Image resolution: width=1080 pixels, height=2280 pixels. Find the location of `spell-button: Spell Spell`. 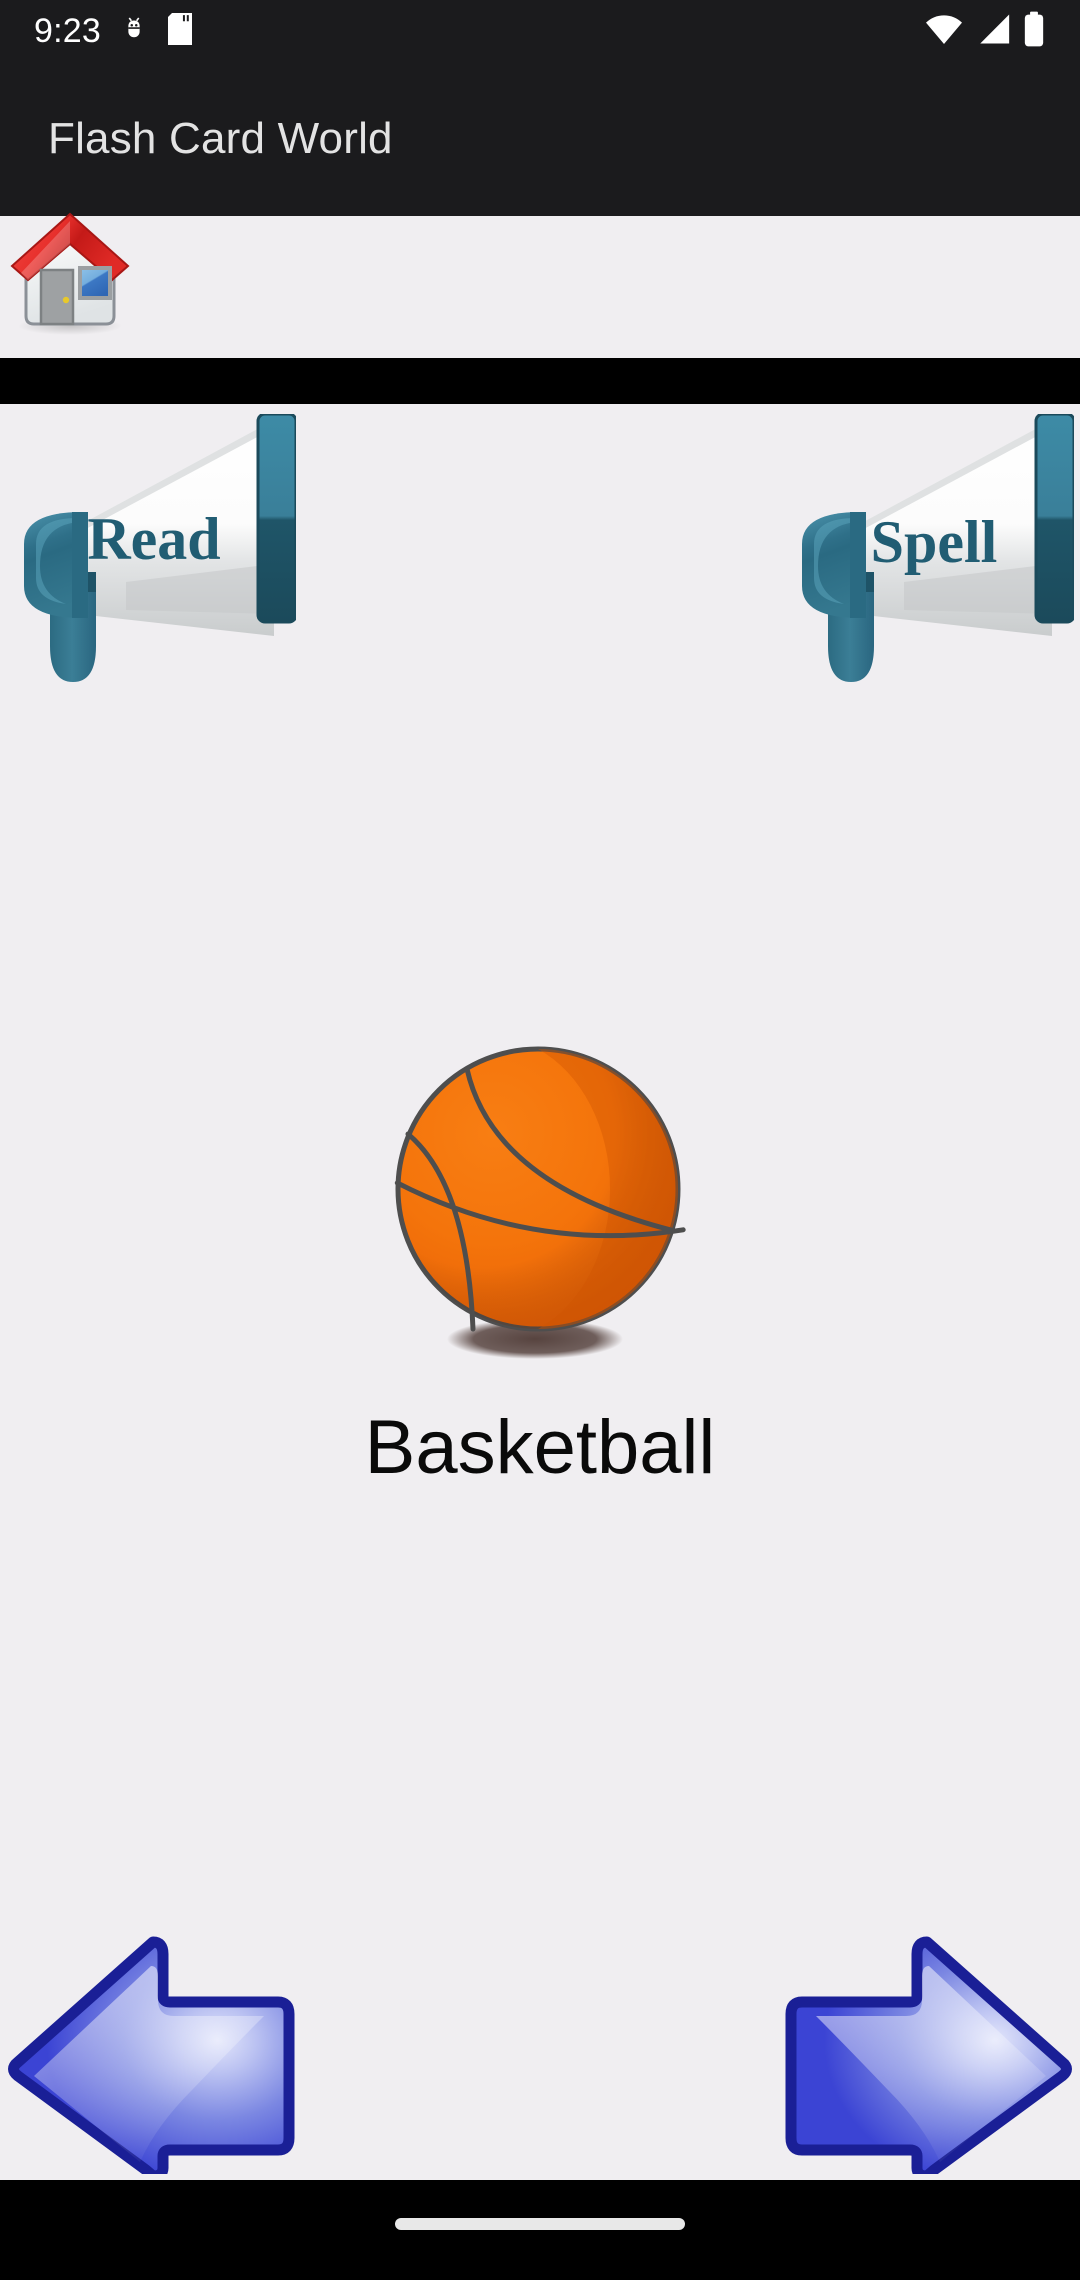

spell-button: Spell Spell is located at coordinates (930, 563).